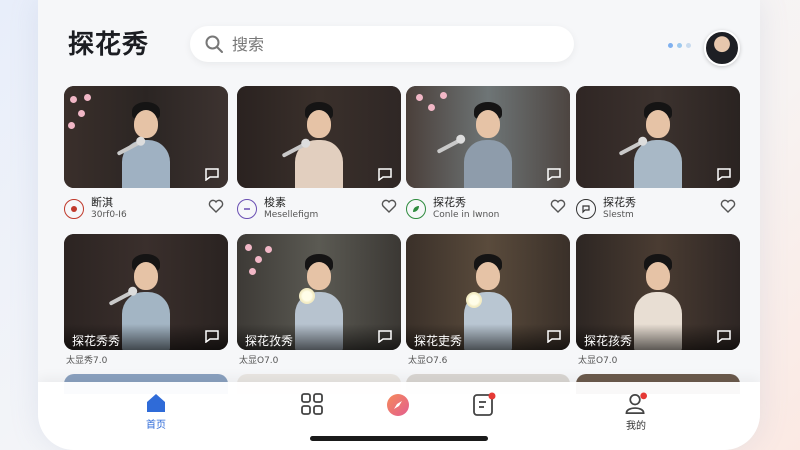  Describe the element at coordinates (156, 425) in the screenshot. I see `tab-label: 首页` at that location.